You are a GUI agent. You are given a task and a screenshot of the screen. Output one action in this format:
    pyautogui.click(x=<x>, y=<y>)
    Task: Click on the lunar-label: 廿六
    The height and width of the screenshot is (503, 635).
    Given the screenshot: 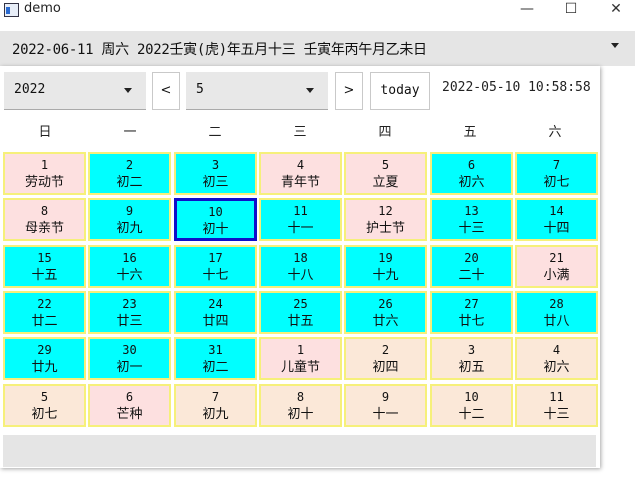 What is the action you would take?
    pyautogui.click(x=385, y=321)
    